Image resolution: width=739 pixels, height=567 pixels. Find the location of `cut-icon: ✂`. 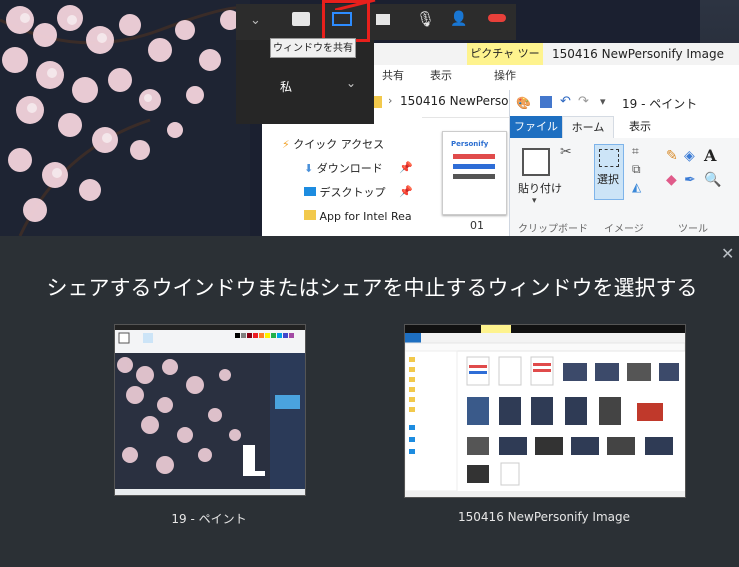

cut-icon: ✂ is located at coordinates (566, 152).